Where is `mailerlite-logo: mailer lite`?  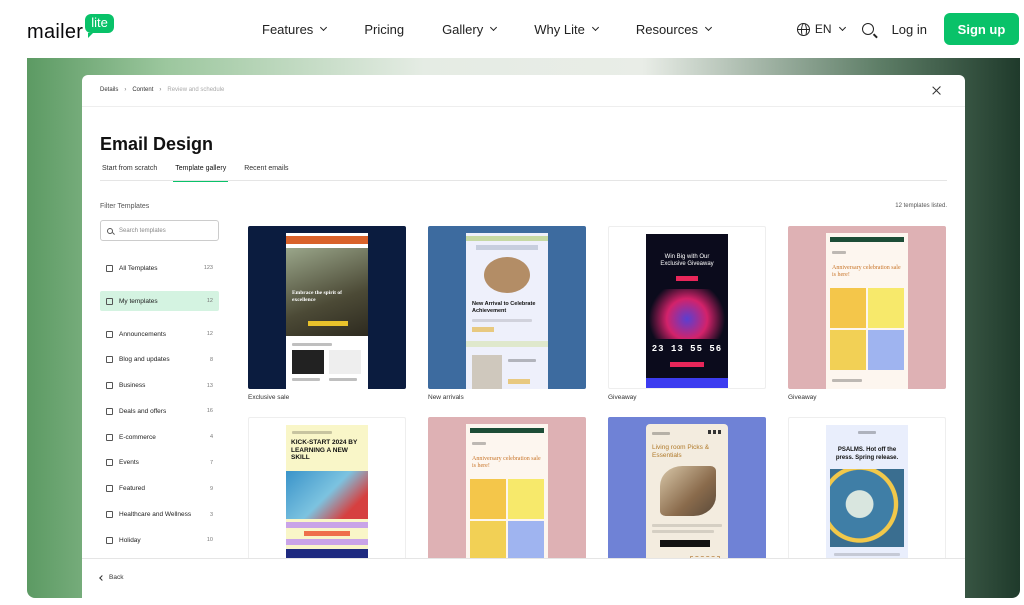 mailerlite-logo: mailer lite is located at coordinates (70, 29).